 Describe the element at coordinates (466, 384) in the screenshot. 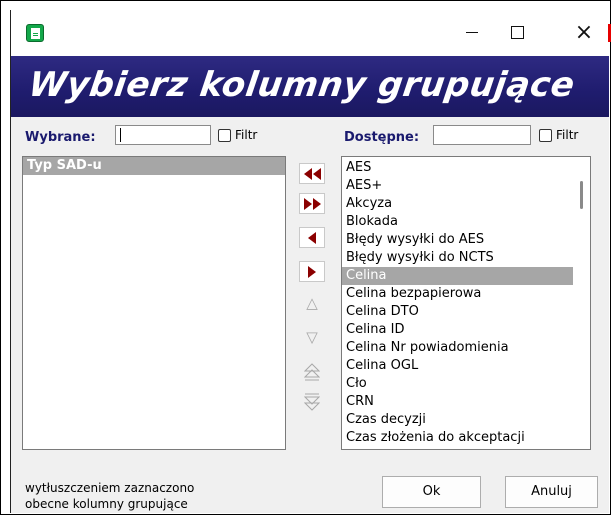

I see `list-item: Cło` at that location.